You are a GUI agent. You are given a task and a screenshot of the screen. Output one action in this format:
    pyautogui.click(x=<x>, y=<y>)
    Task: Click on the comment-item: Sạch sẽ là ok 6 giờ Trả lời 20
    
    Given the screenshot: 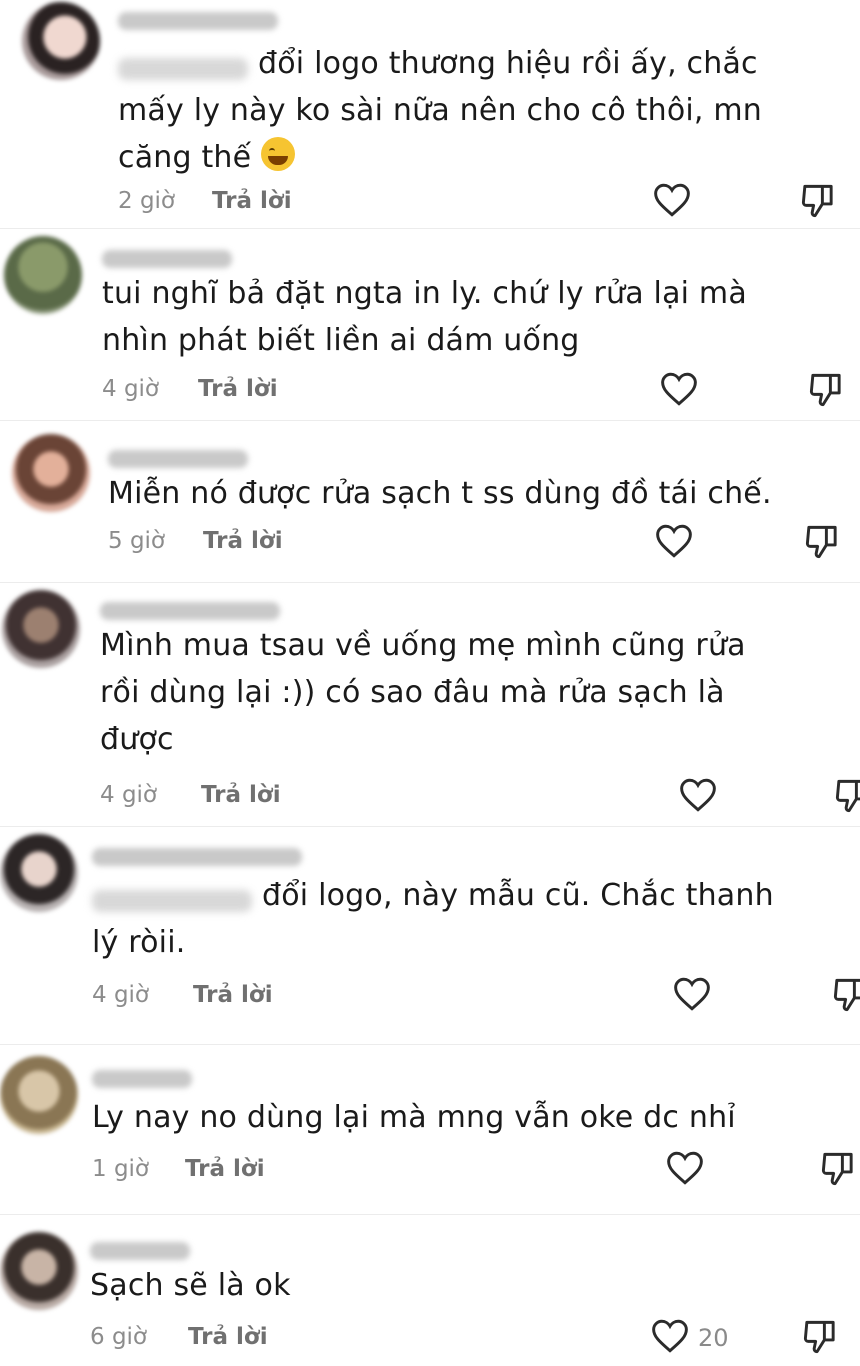 What is the action you would take?
    pyautogui.click(x=430, y=1290)
    